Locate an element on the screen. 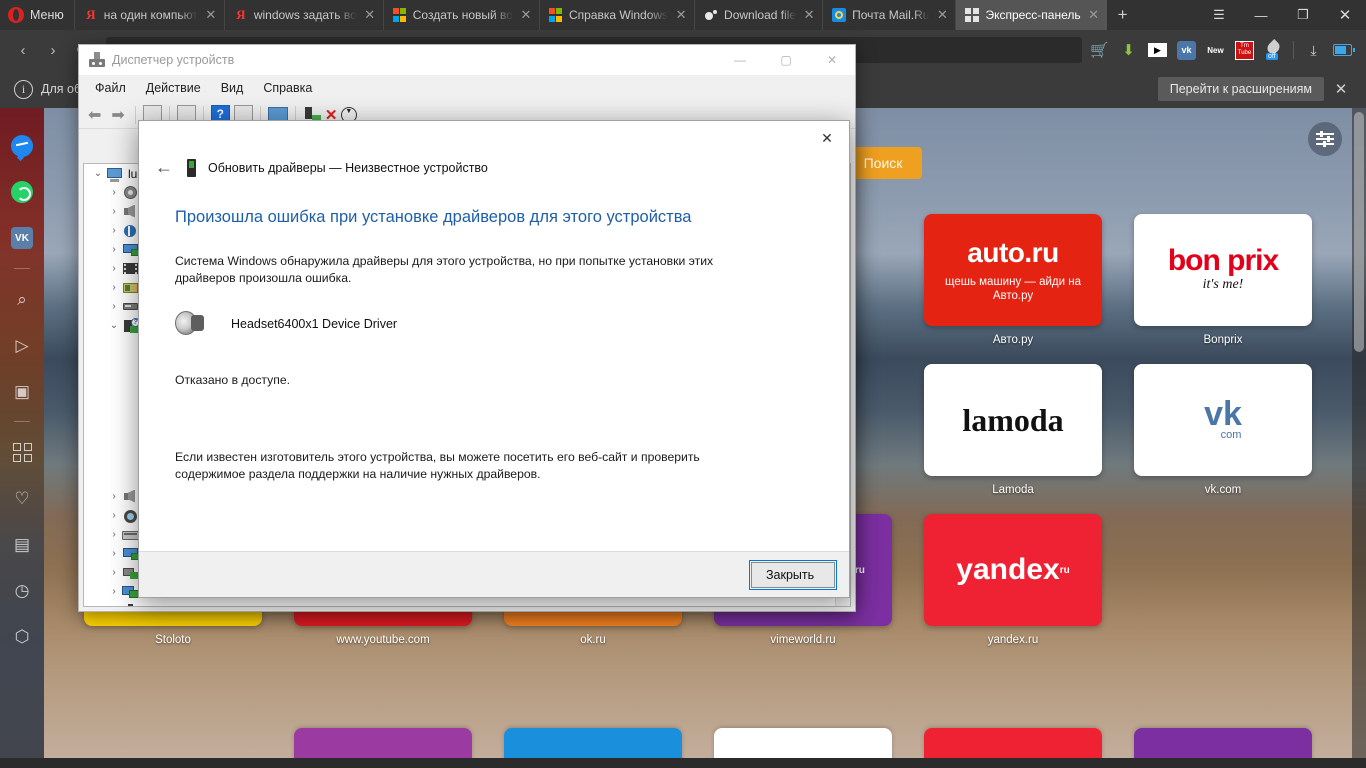 The height and width of the screenshot is (768, 1366). tab-title: Справка Windows is located at coordinates (618, 15).